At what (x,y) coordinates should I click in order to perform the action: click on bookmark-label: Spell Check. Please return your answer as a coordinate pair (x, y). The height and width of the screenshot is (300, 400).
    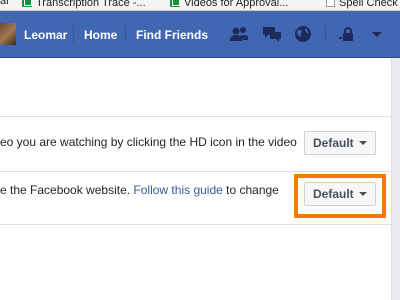
    Looking at the image, I should click on (368, 4).